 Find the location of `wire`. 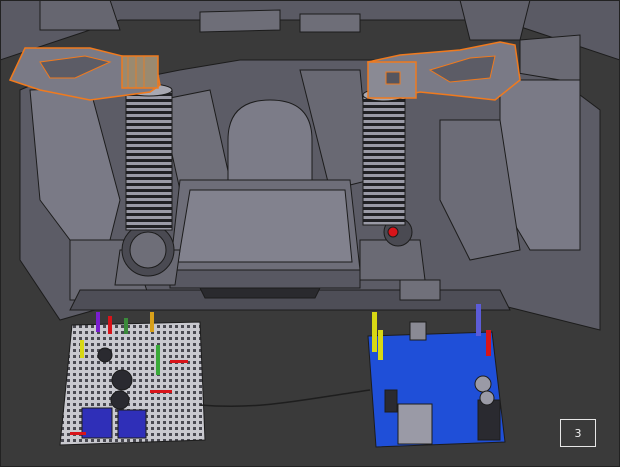

wire is located at coordinates (285, 398).